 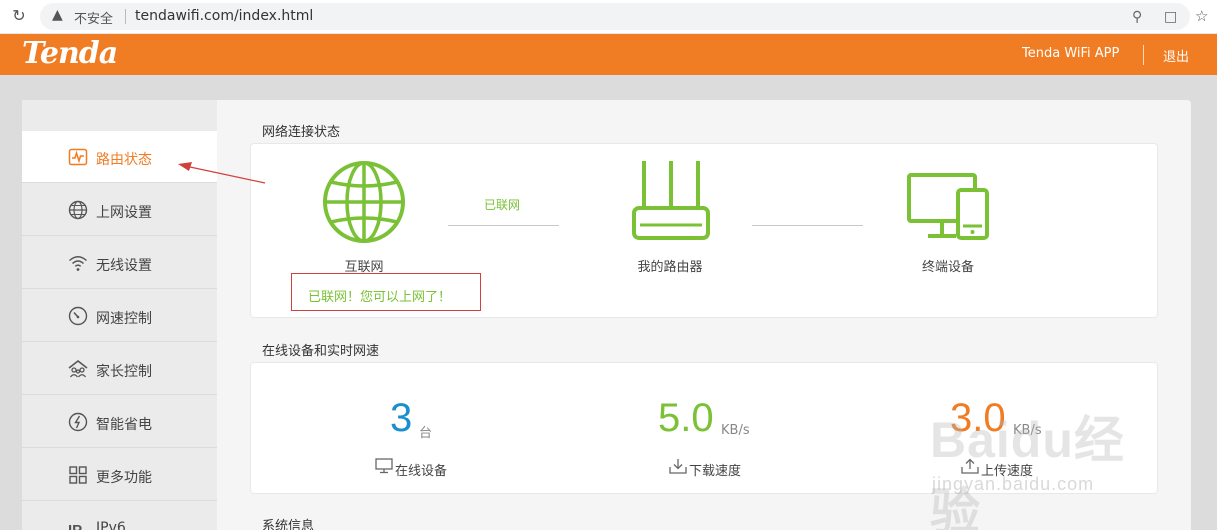 I want to click on grid-icon, so click(x=78, y=475).